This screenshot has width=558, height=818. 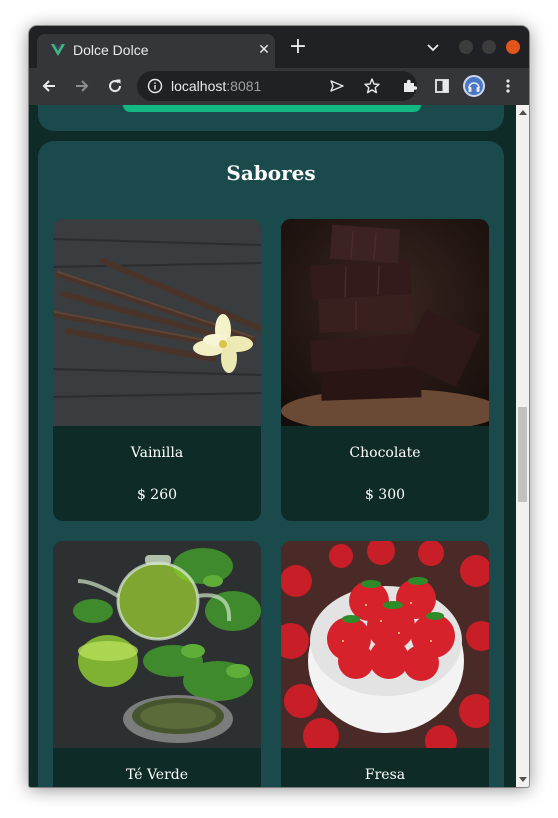 I want to click on address-bar: localhost:8081, so click(x=277, y=86).